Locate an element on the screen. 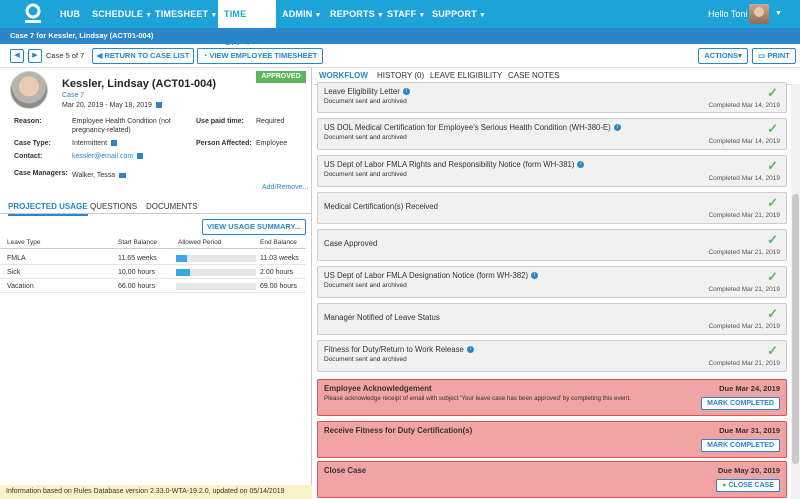  contact-label: Contact: is located at coordinates (28, 156).